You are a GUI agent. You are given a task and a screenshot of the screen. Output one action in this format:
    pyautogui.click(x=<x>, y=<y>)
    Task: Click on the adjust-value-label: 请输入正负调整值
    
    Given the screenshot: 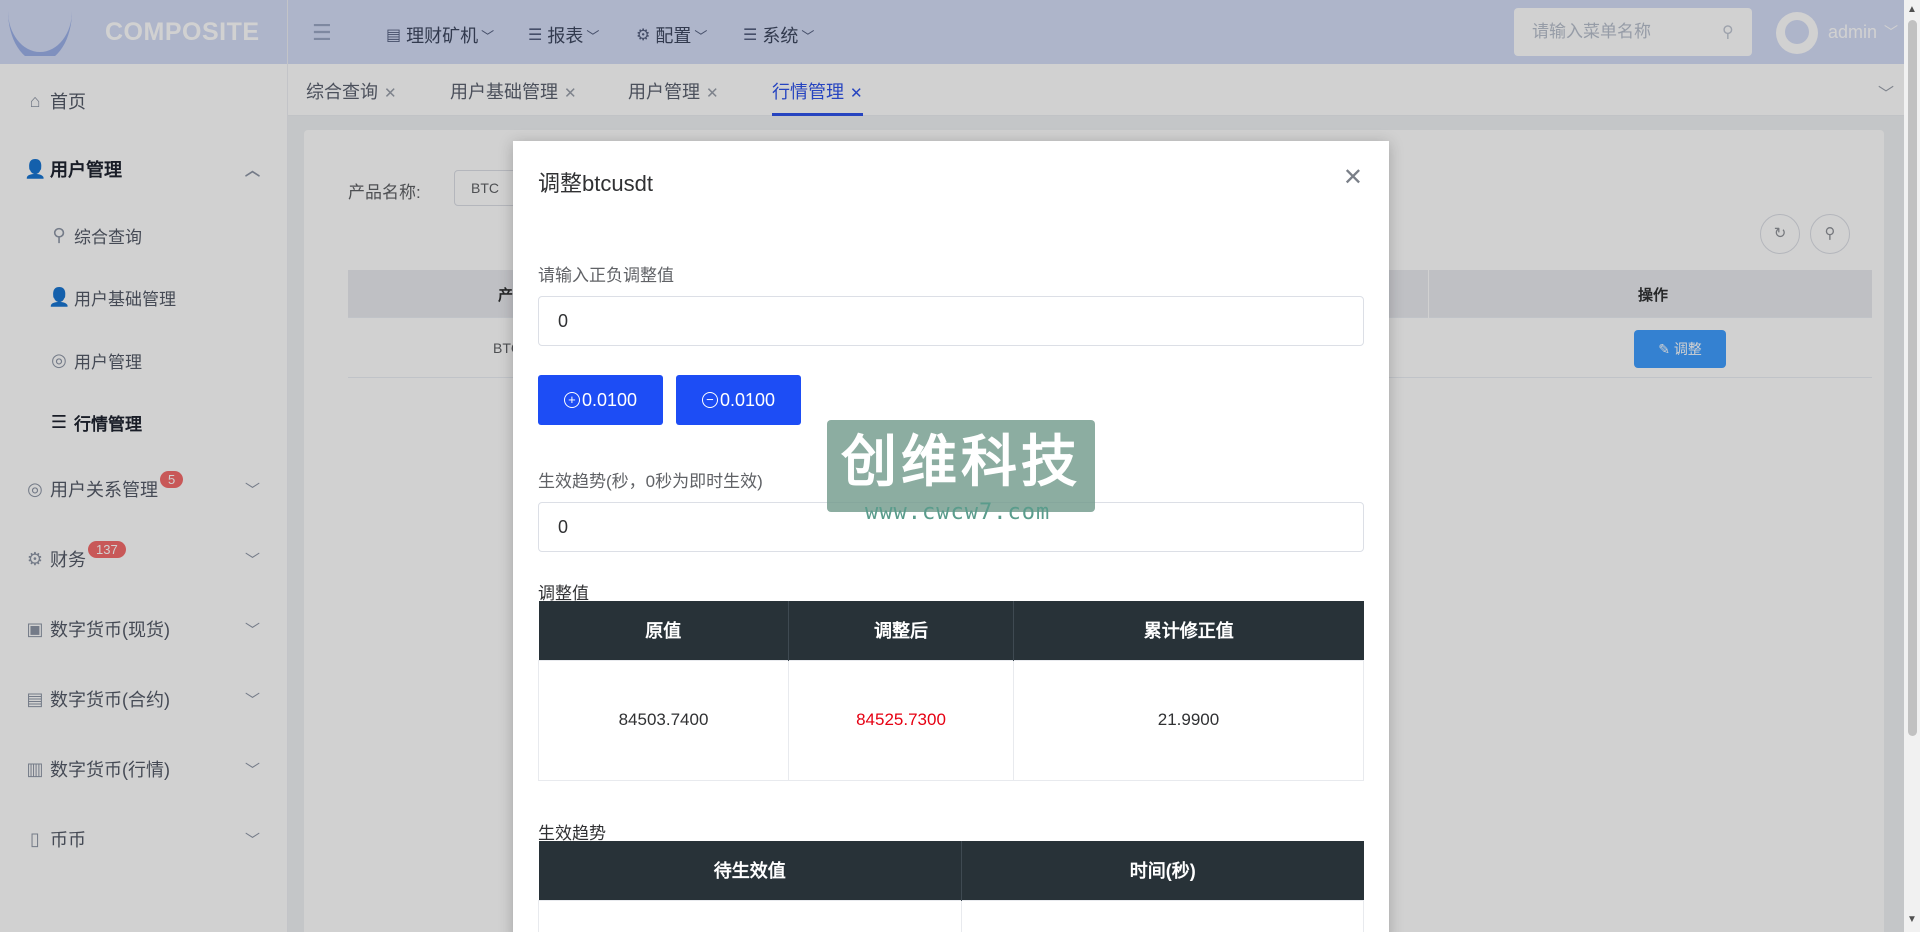 What is the action you would take?
    pyautogui.click(x=606, y=275)
    